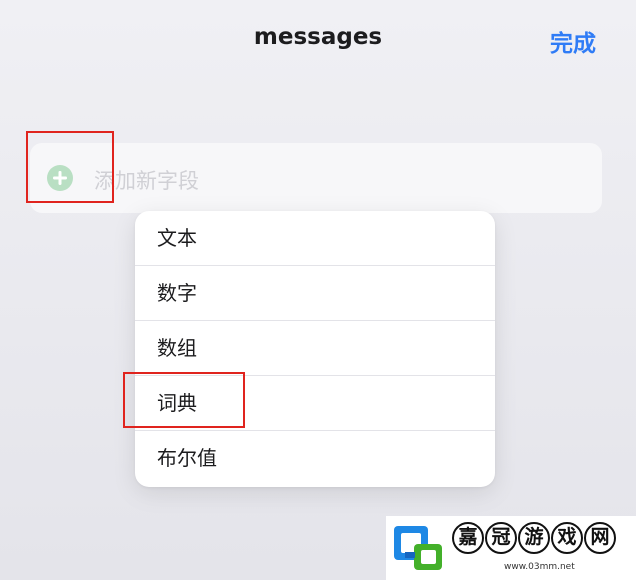 The image size is (636, 580). Describe the element at coordinates (315, 403) in the screenshot. I see `menu-item-dictionary: 词典` at that location.